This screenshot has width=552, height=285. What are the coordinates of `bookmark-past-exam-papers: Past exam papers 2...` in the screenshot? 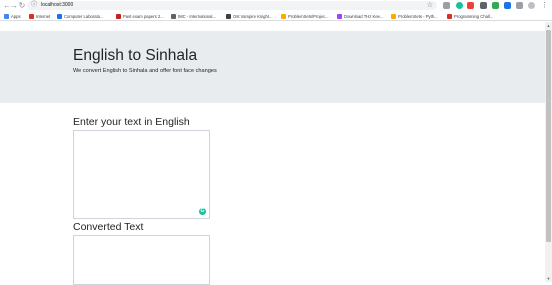 It's located at (140, 16).